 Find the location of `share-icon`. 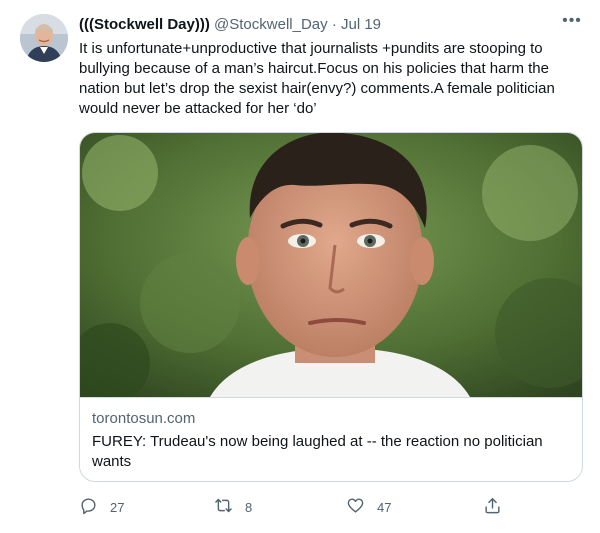

share-icon is located at coordinates (492, 507).